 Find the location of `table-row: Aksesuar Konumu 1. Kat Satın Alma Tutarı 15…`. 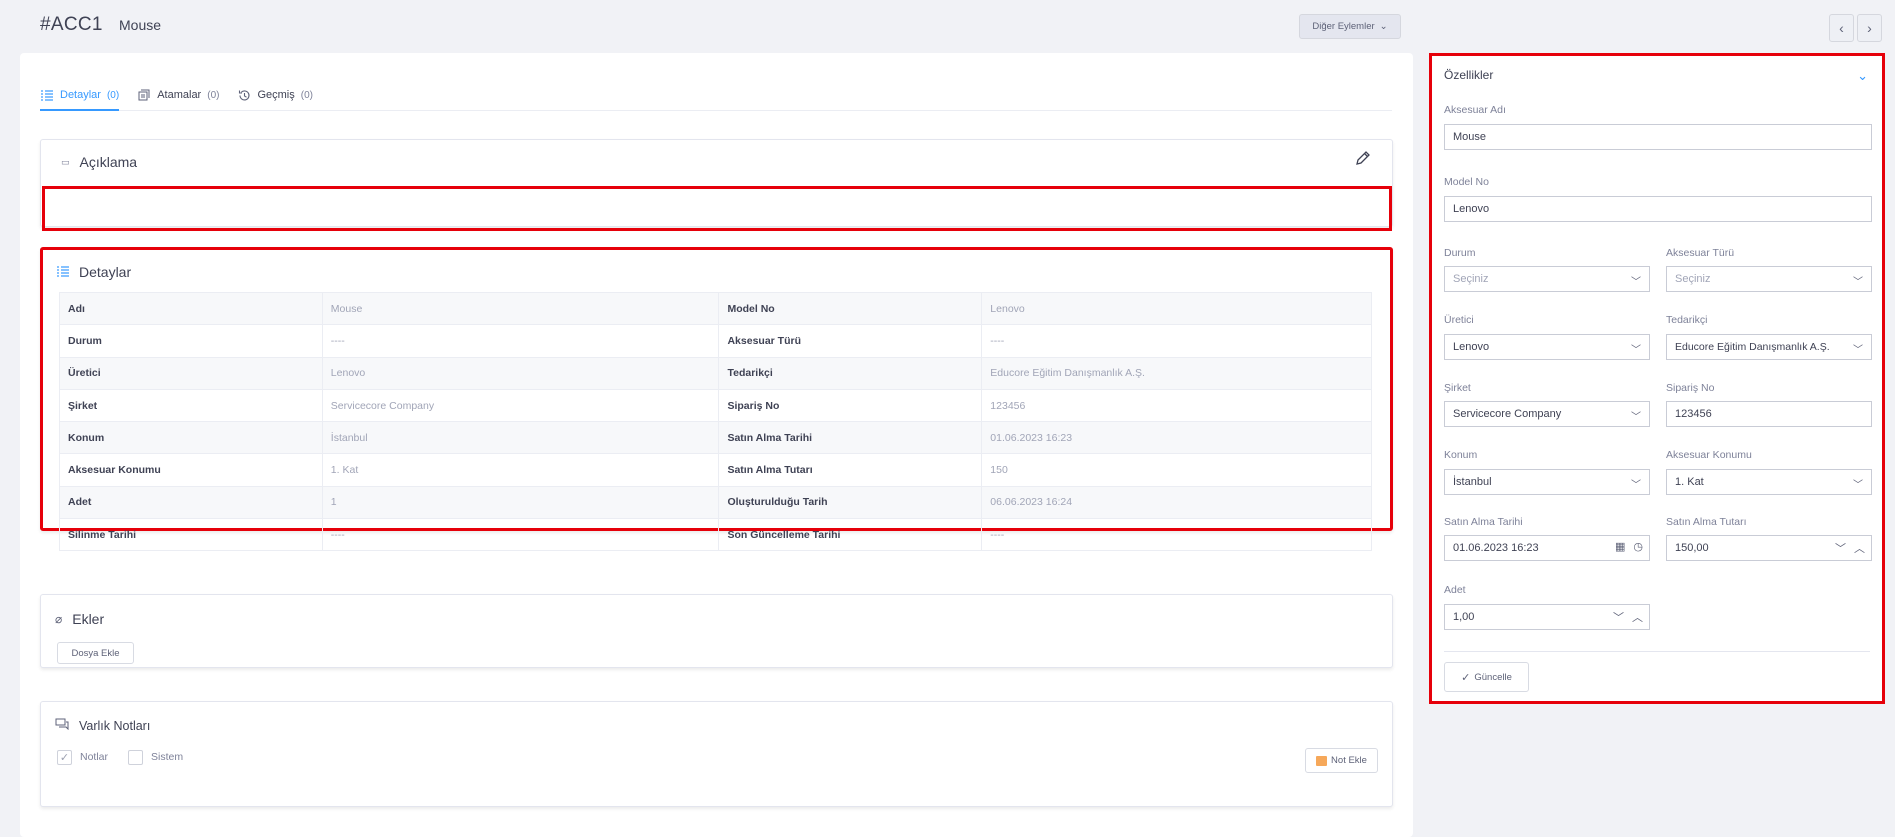

table-row: Aksesuar Konumu 1. Kat Satın Alma Tutarı 15… is located at coordinates (715, 470).